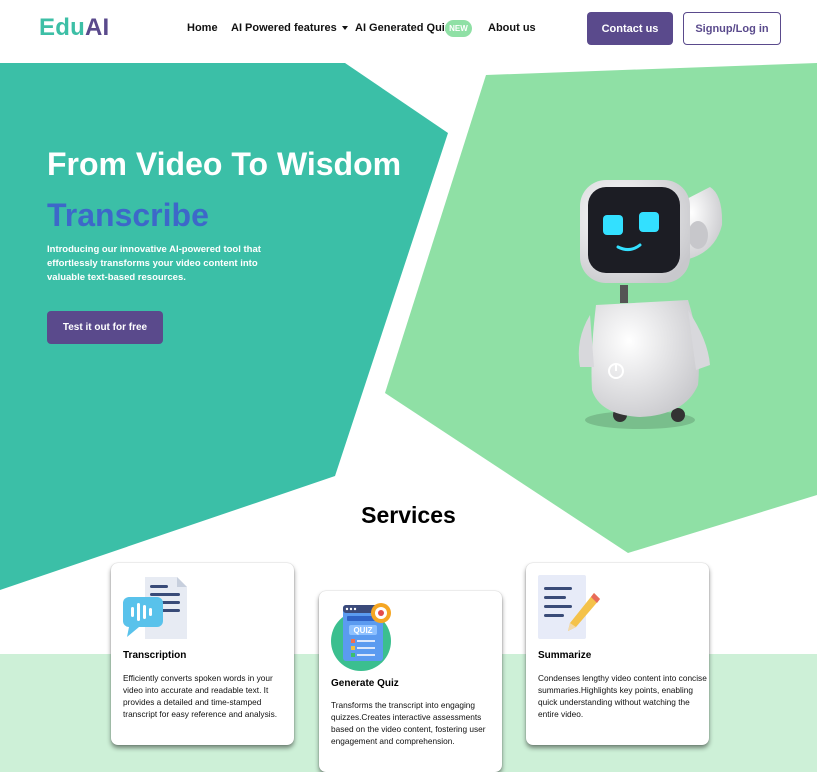  Describe the element at coordinates (128, 215) in the screenshot. I see `hero-subtitle: Transcribe` at that location.